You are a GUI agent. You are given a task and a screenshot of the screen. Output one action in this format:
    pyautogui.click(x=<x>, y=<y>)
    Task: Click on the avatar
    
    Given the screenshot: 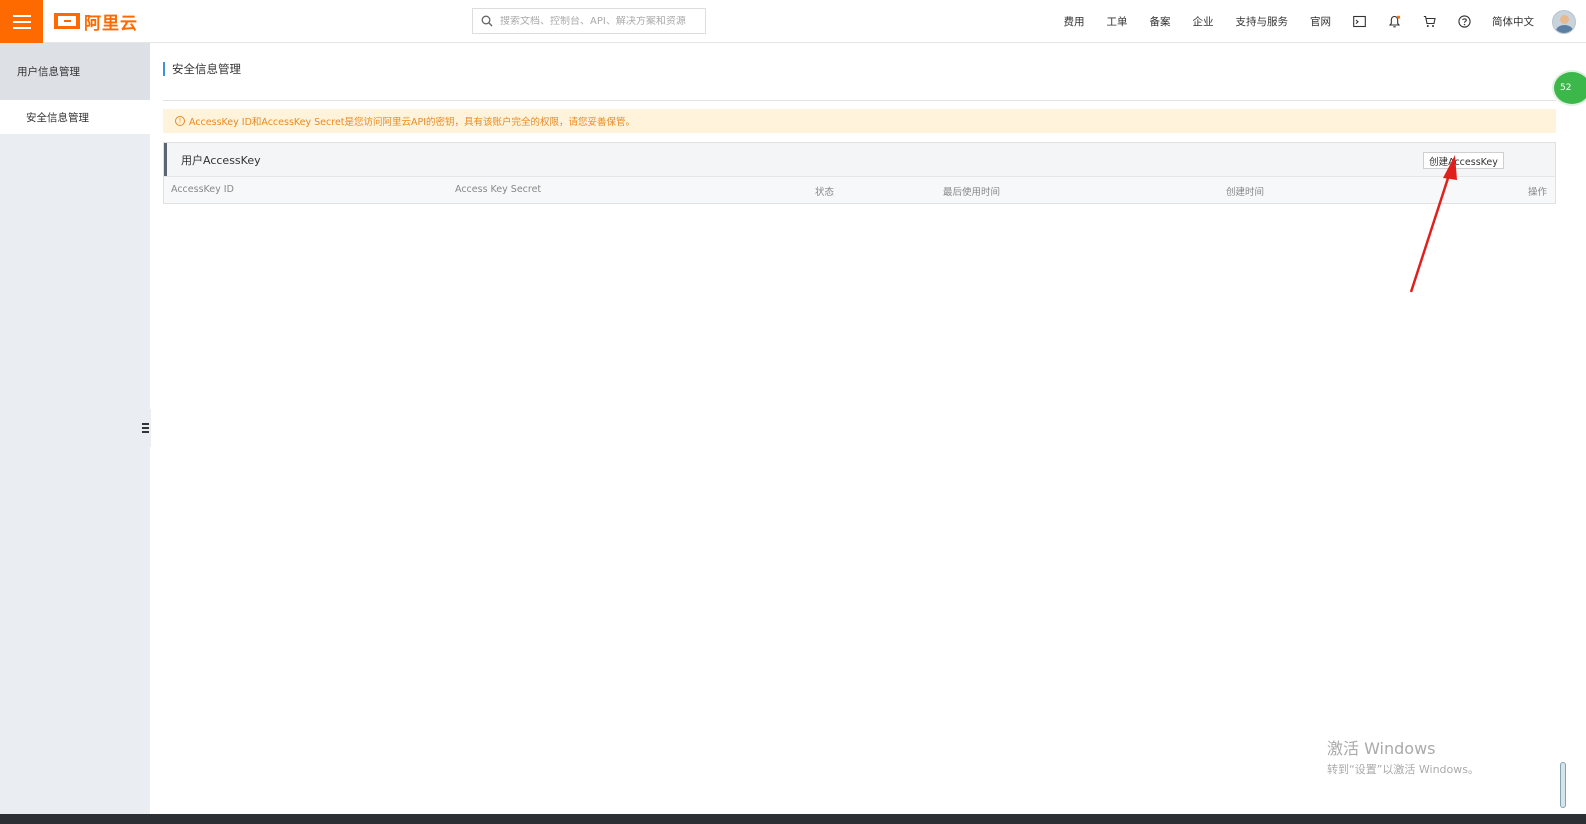 What is the action you would take?
    pyautogui.click(x=1564, y=21)
    